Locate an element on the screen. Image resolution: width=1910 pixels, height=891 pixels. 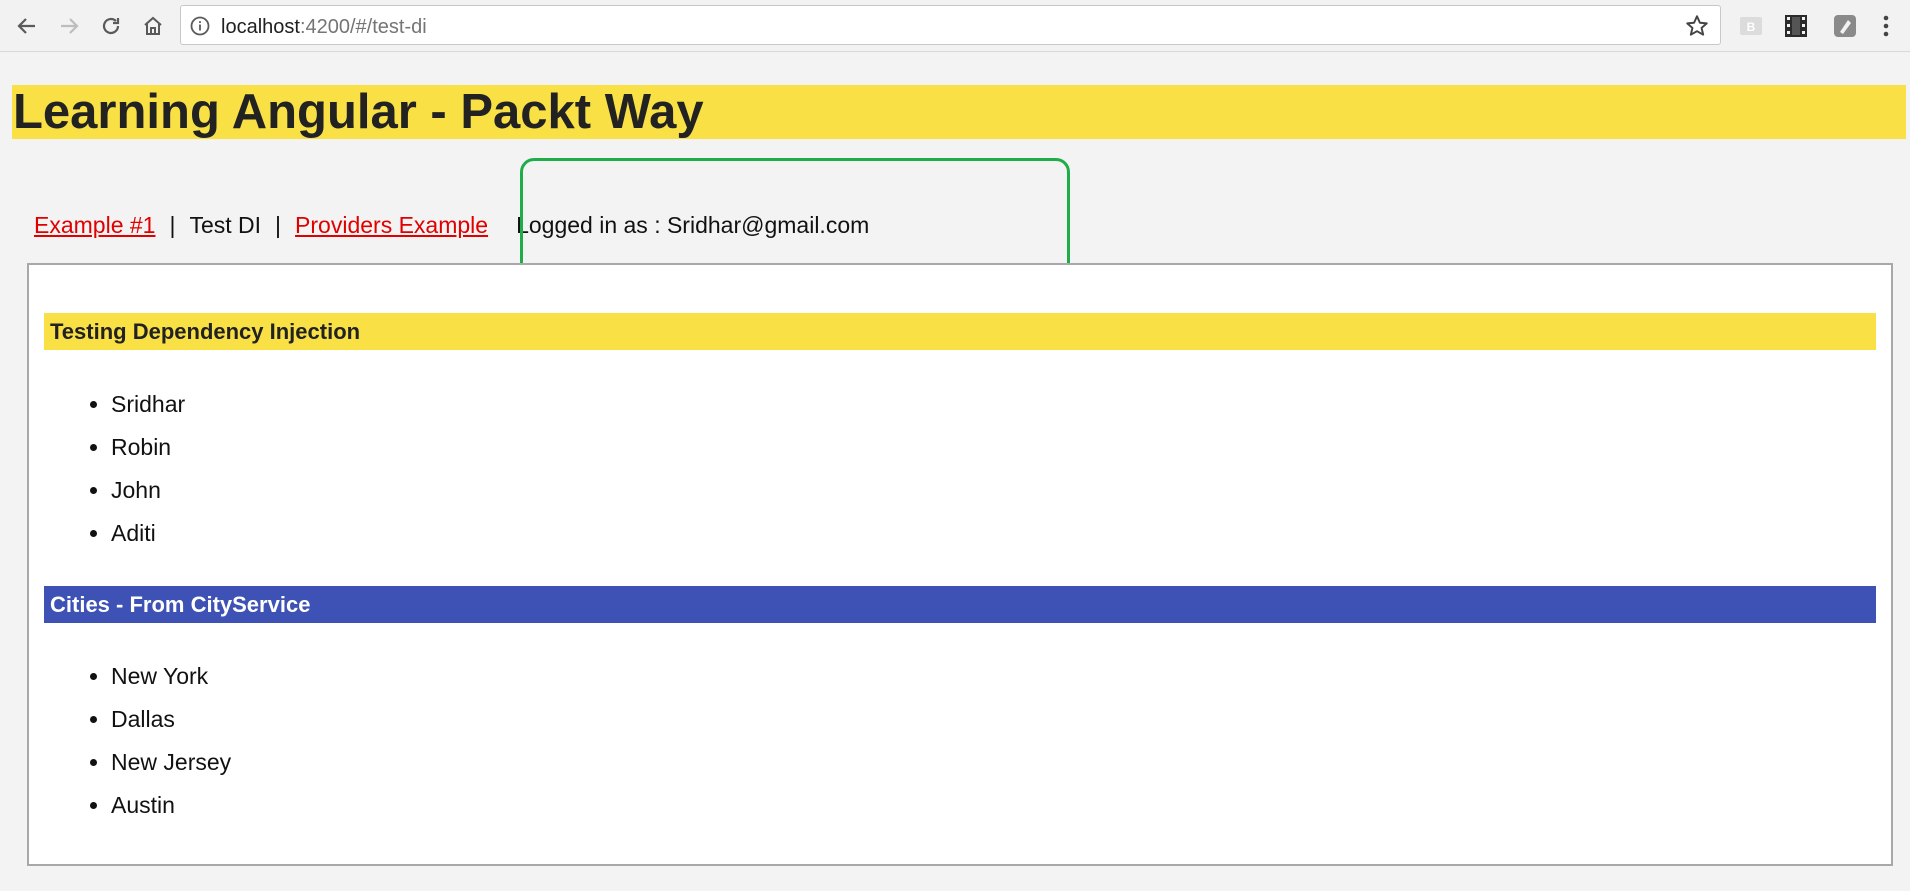
home-icon is located at coordinates (153, 25).